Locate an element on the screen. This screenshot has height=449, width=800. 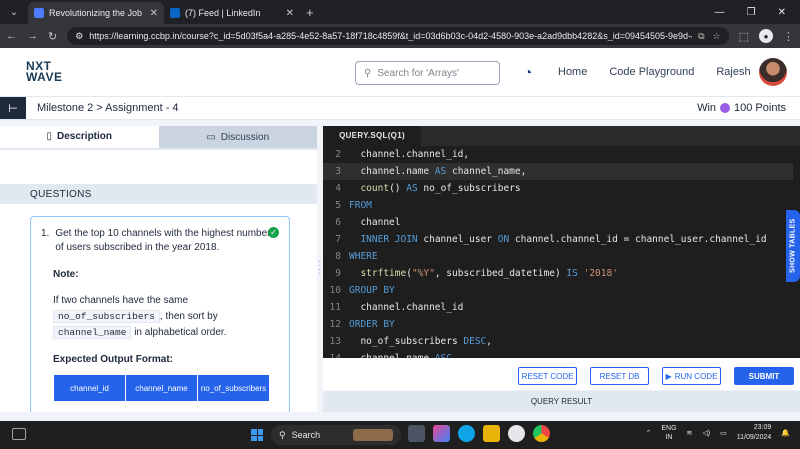
browser-tab-ccbp: Revolutionizing the Job Market ✕ is located at coordinates (96, 13).